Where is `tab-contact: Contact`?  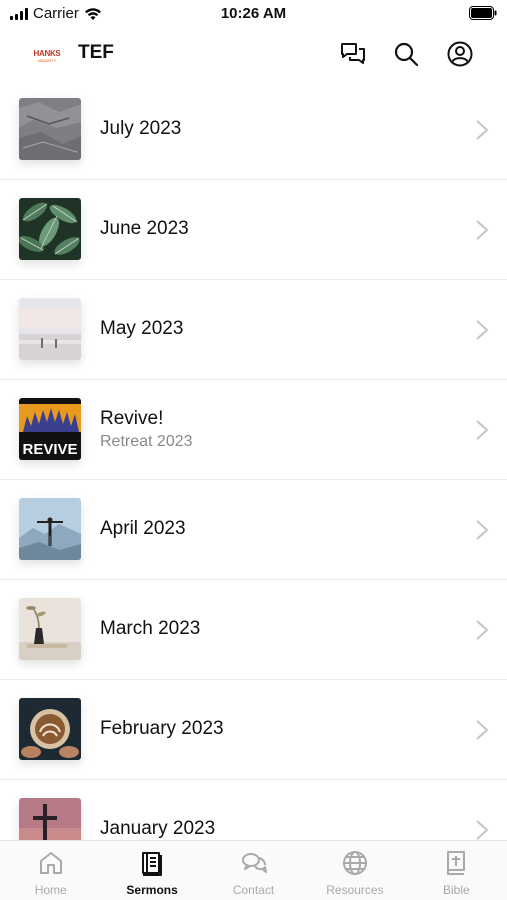
tab-contact: Contact is located at coordinates (253, 870).